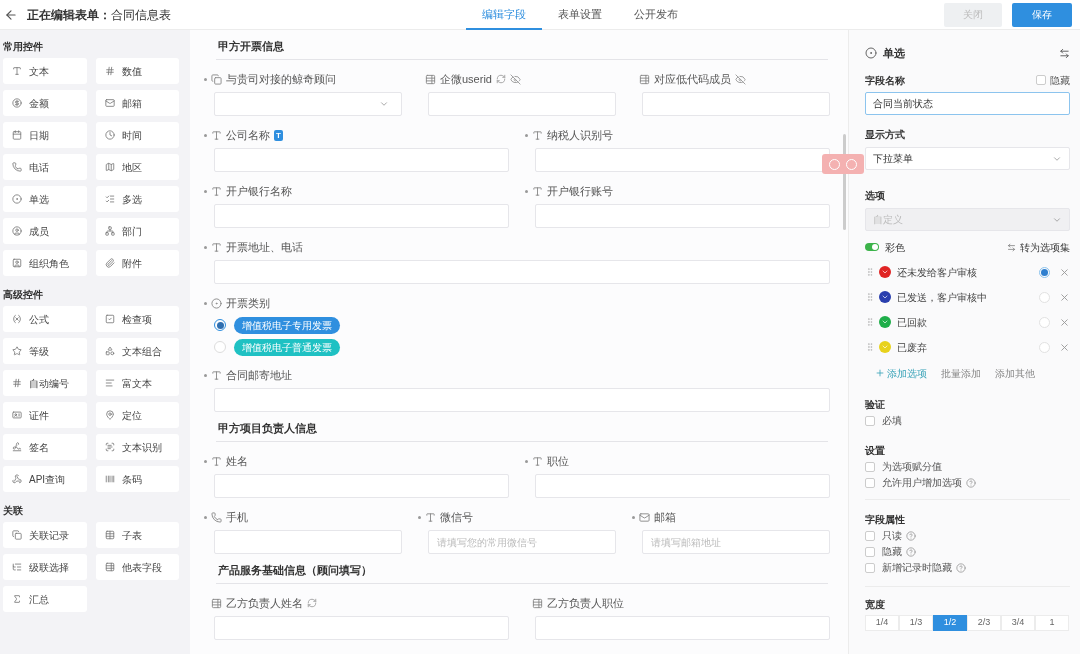 This screenshot has width=1080, height=654. Describe the element at coordinates (872, 247) in the screenshot. I see `color-toggle` at that location.